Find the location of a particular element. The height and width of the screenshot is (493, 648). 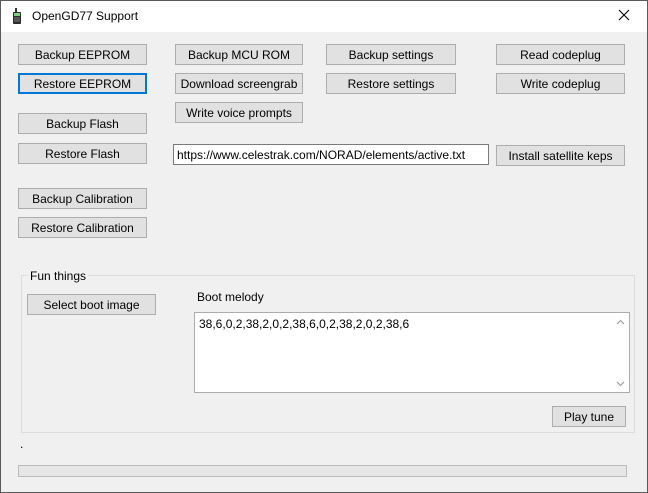

boot-melody-label: Boot melody is located at coordinates (230, 297).